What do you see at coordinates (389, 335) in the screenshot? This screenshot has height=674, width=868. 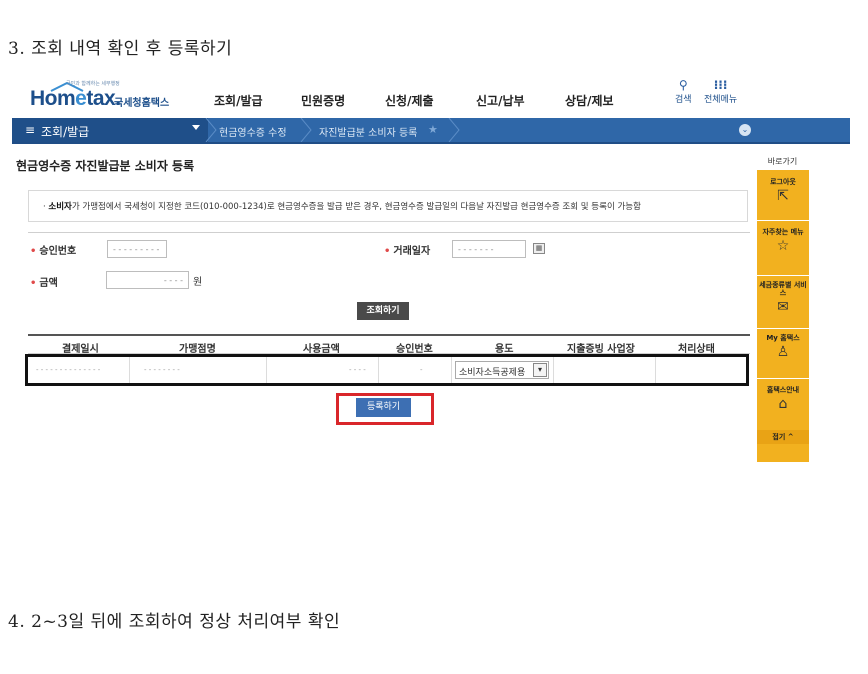 I see `table-top-border` at bounding box center [389, 335].